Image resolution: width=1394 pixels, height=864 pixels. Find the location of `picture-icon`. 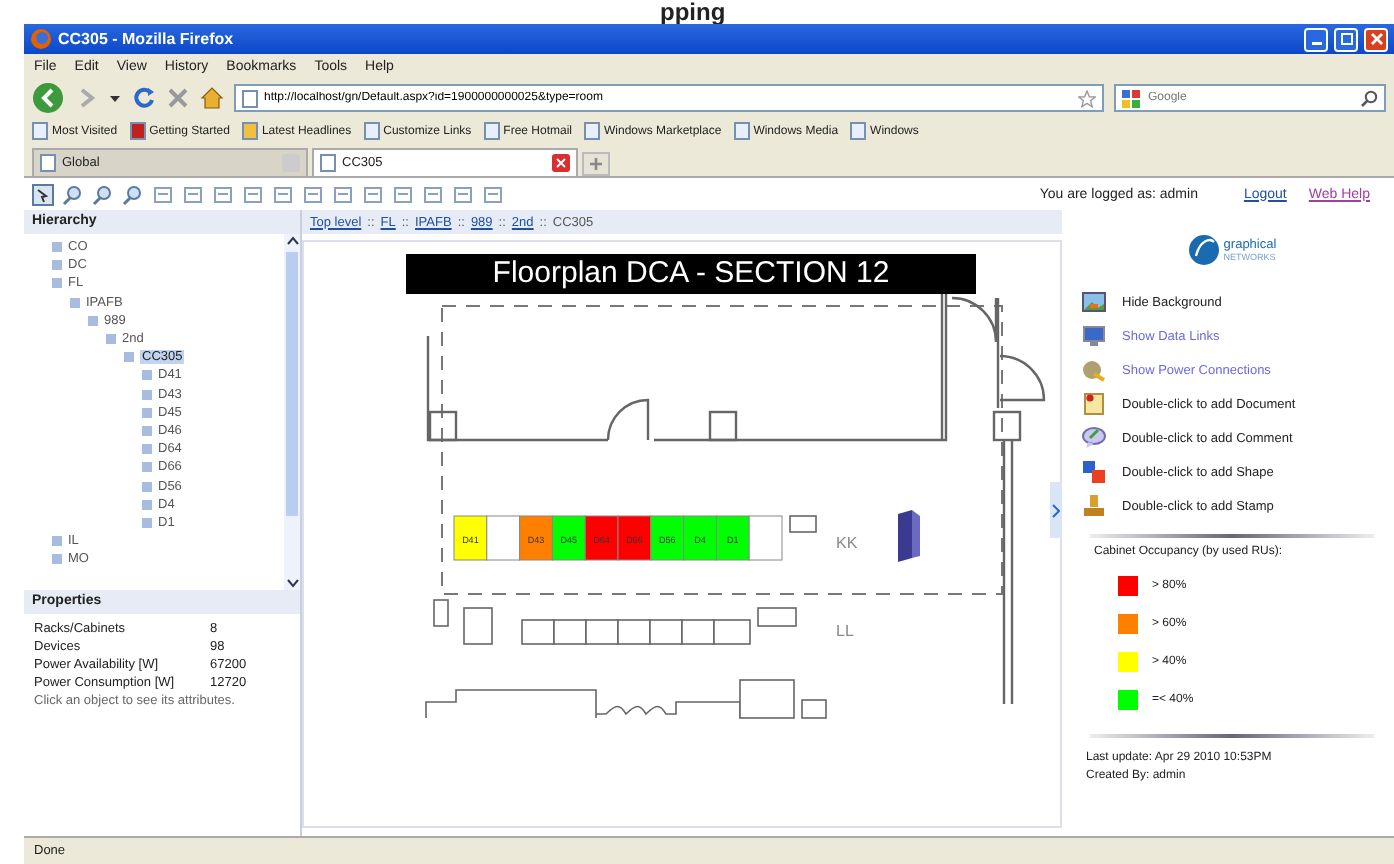

picture-icon is located at coordinates (1094, 302).